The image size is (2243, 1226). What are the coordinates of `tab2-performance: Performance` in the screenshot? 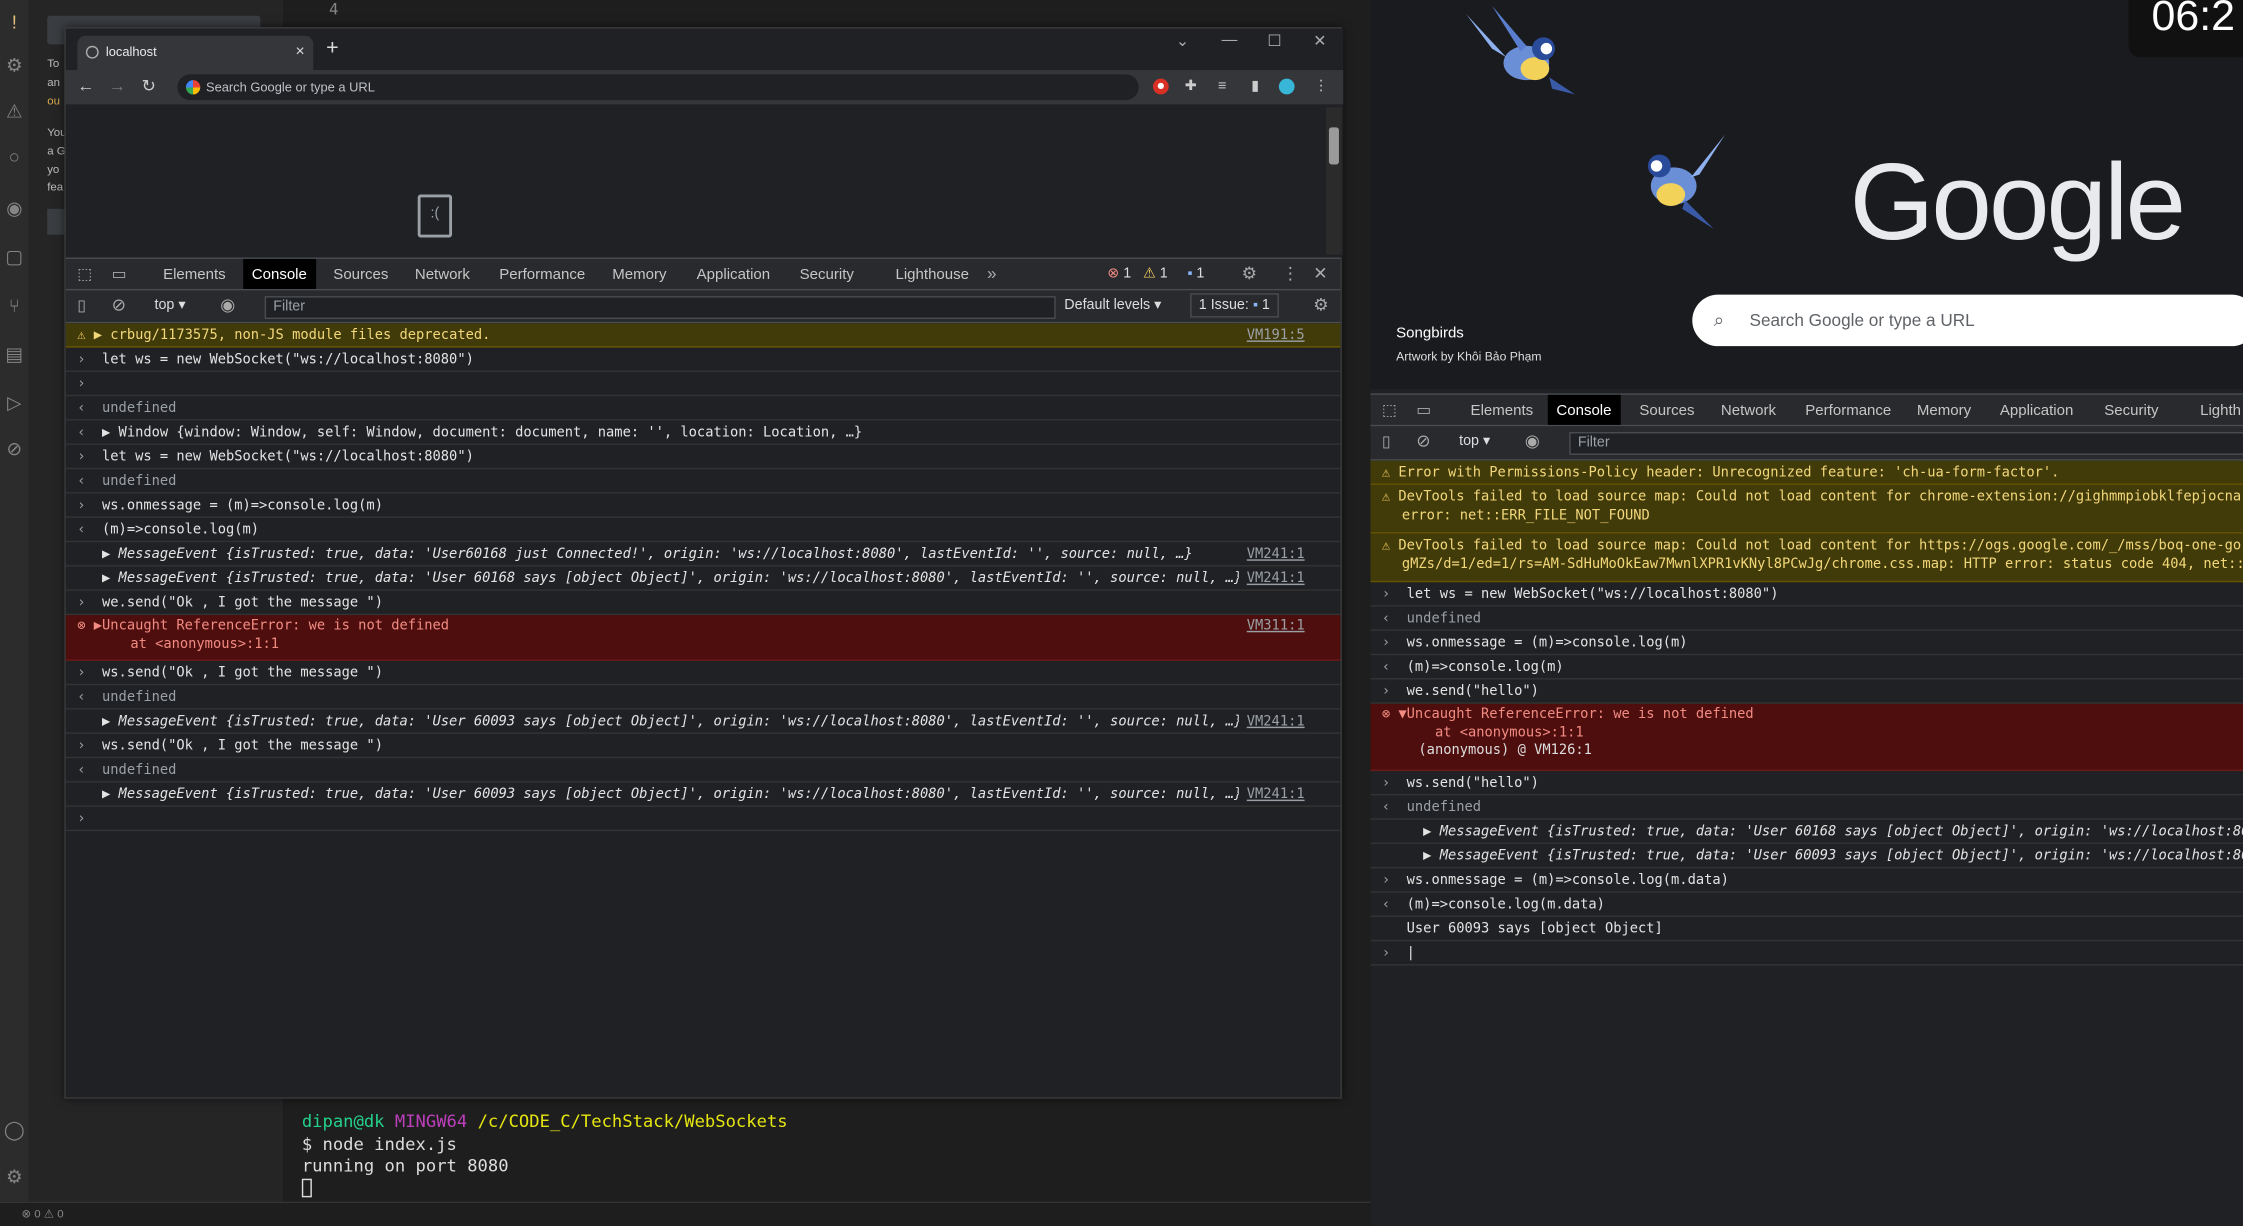 It's located at (1848, 410).